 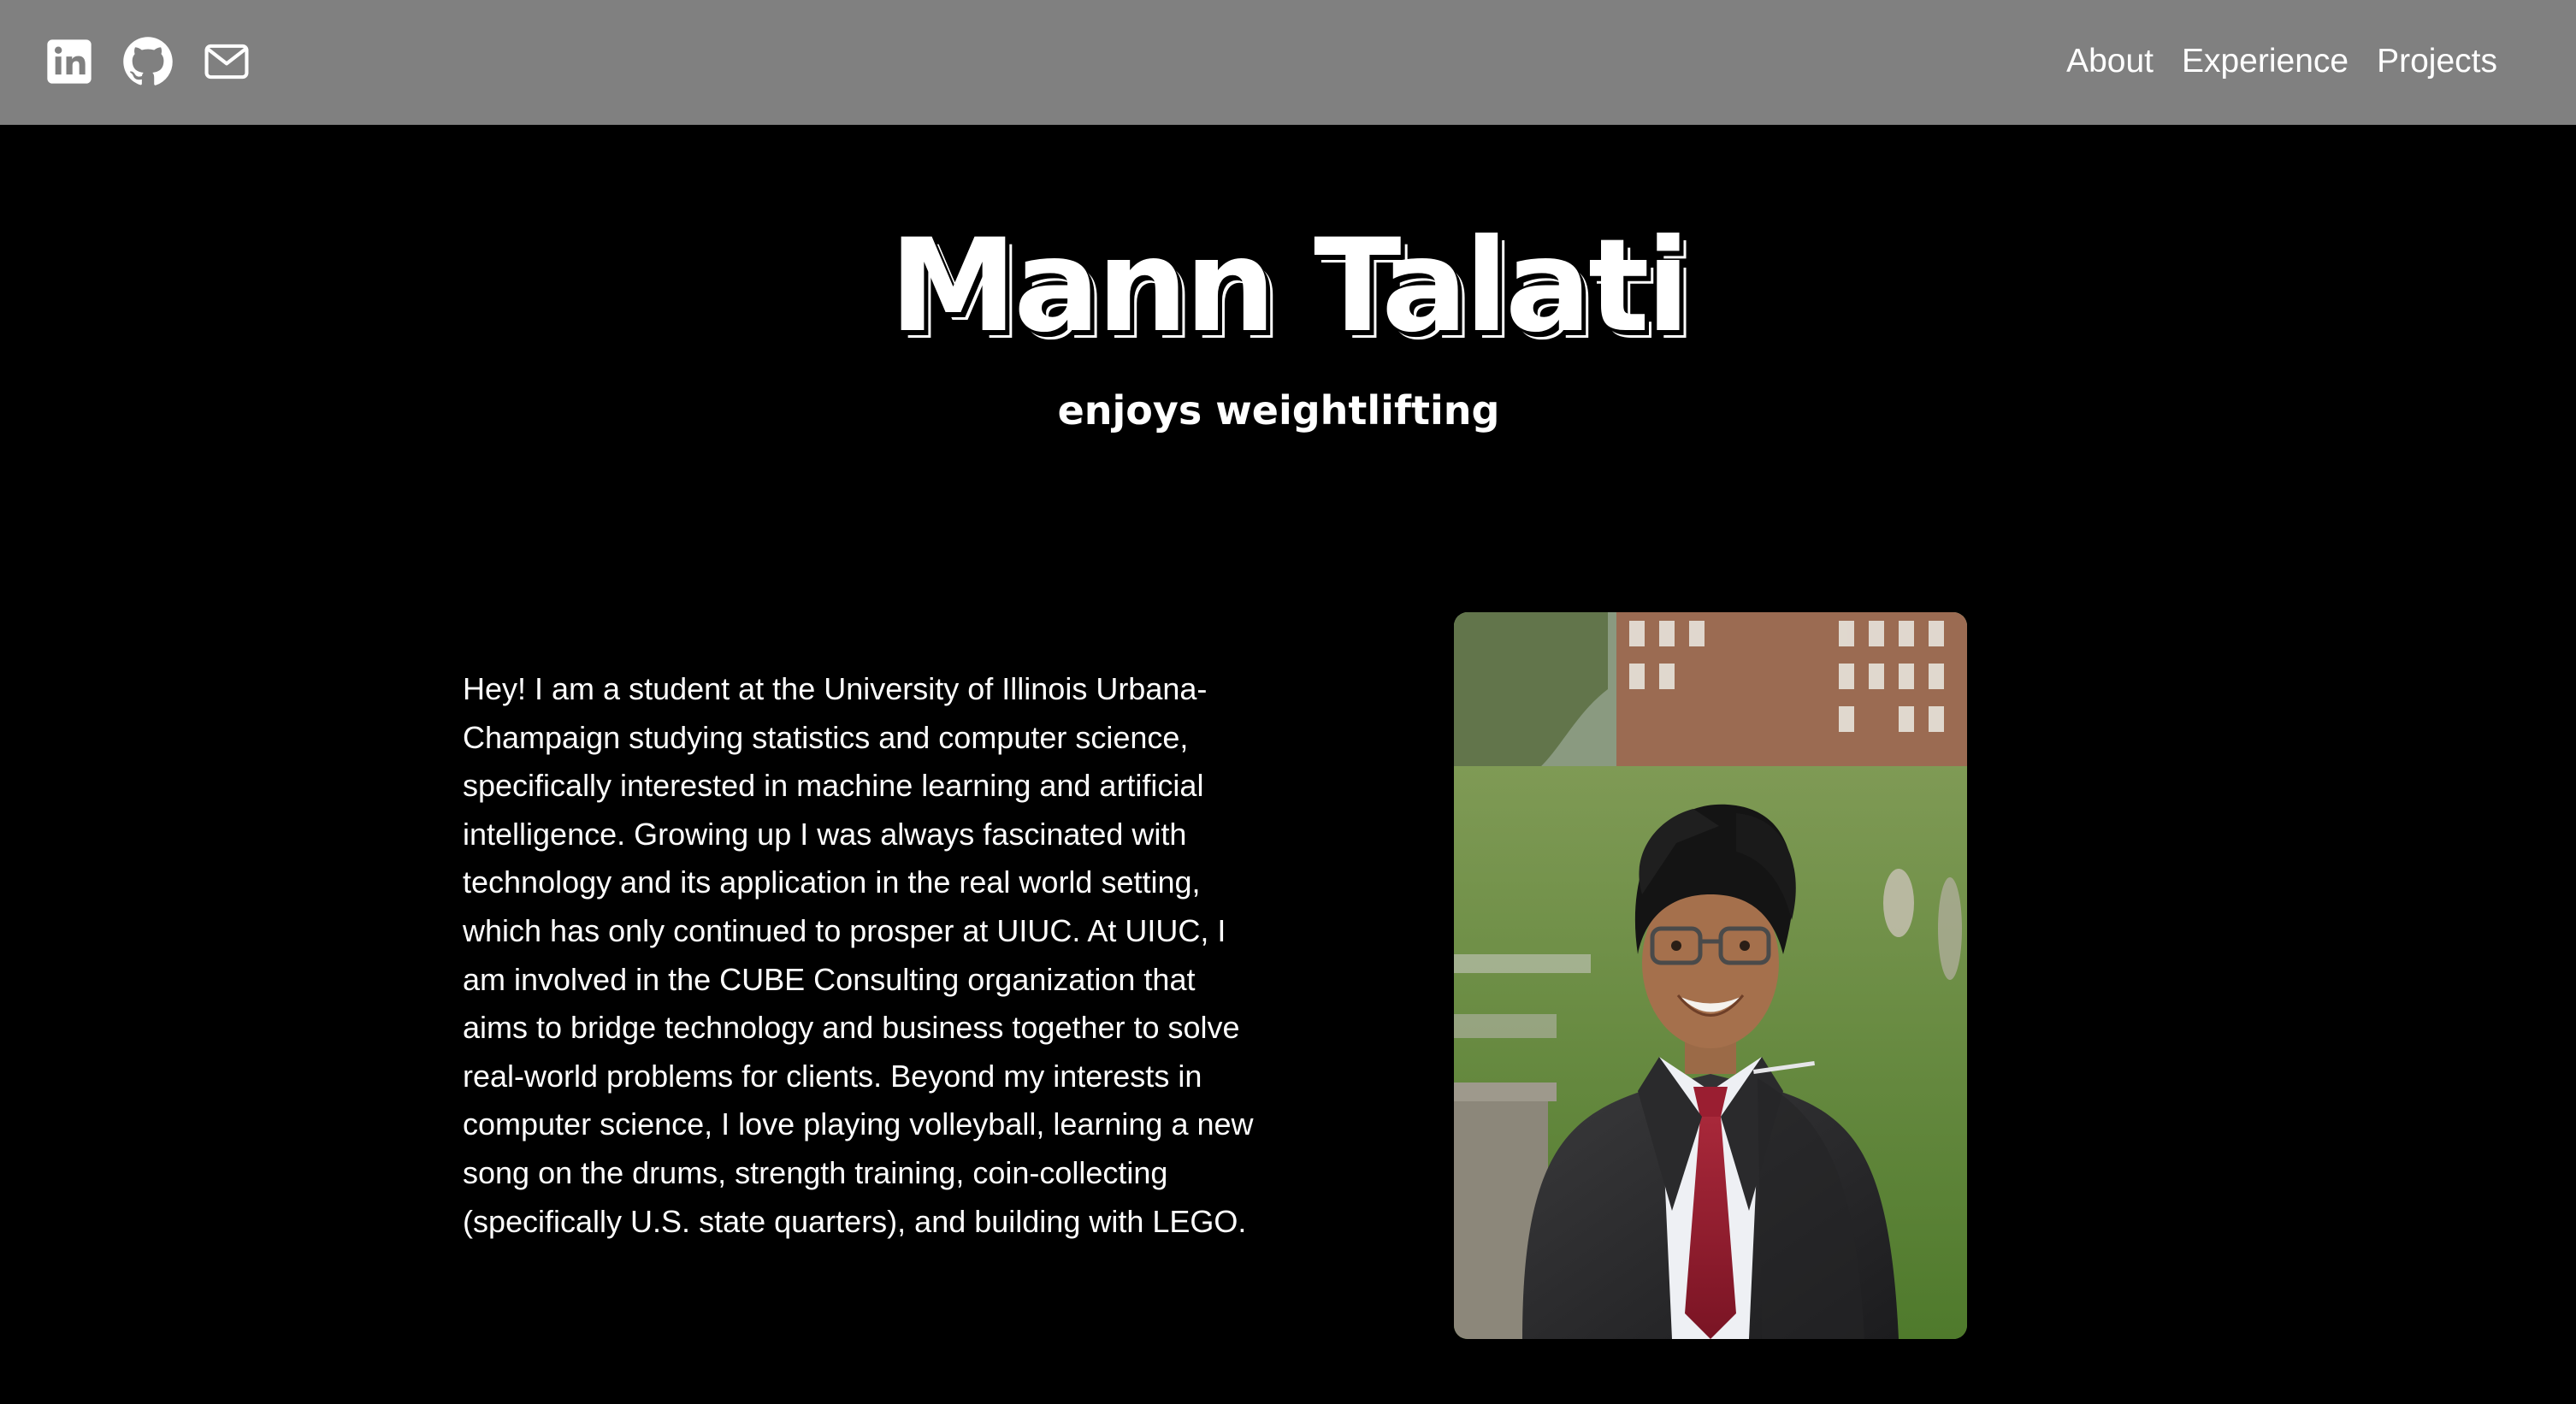 I want to click on profile-photo, so click(x=1710, y=975).